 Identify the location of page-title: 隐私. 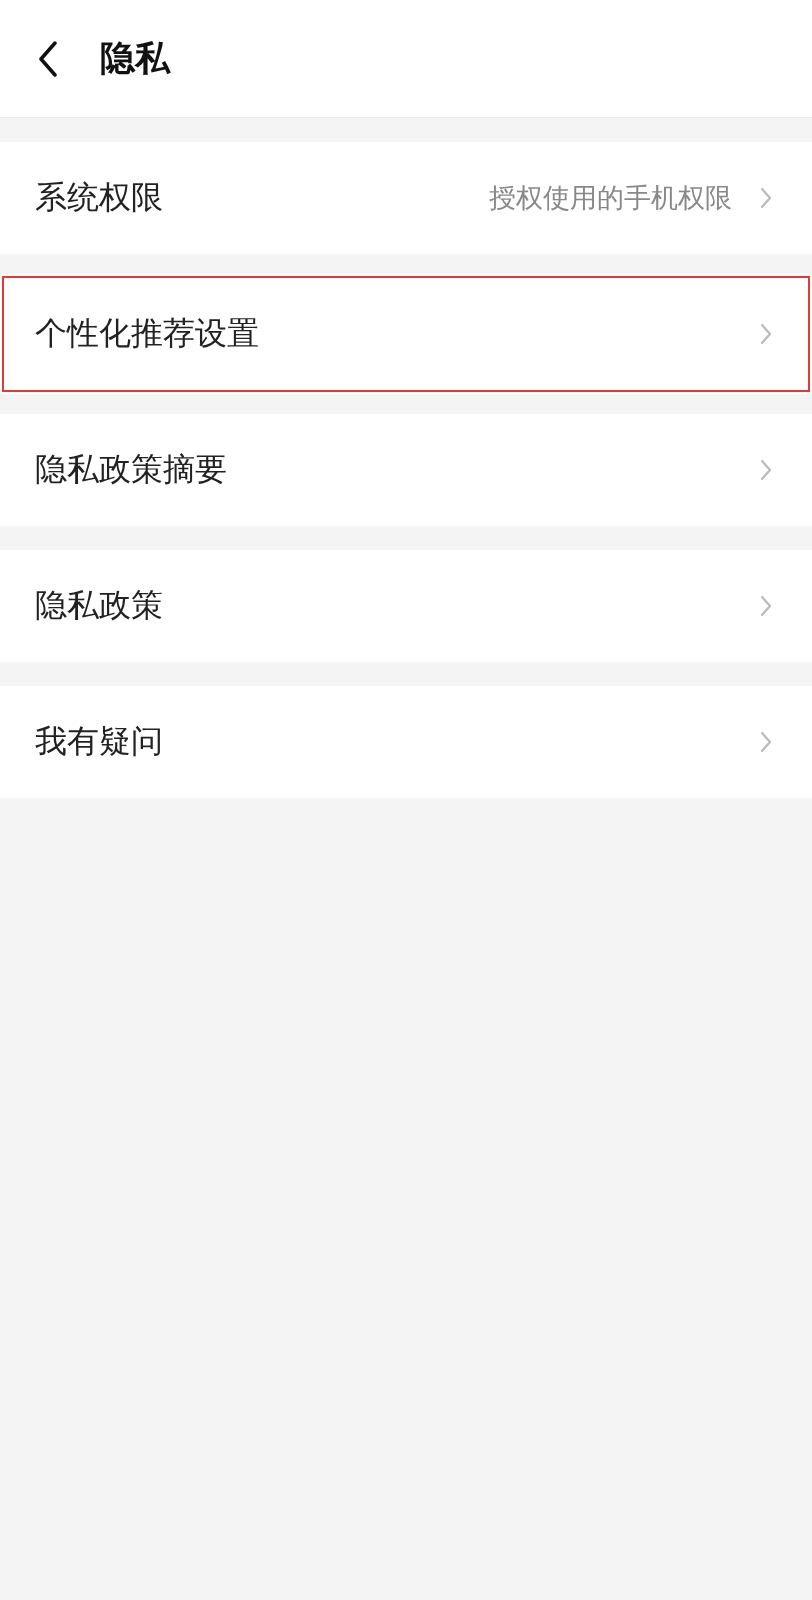
(135, 58).